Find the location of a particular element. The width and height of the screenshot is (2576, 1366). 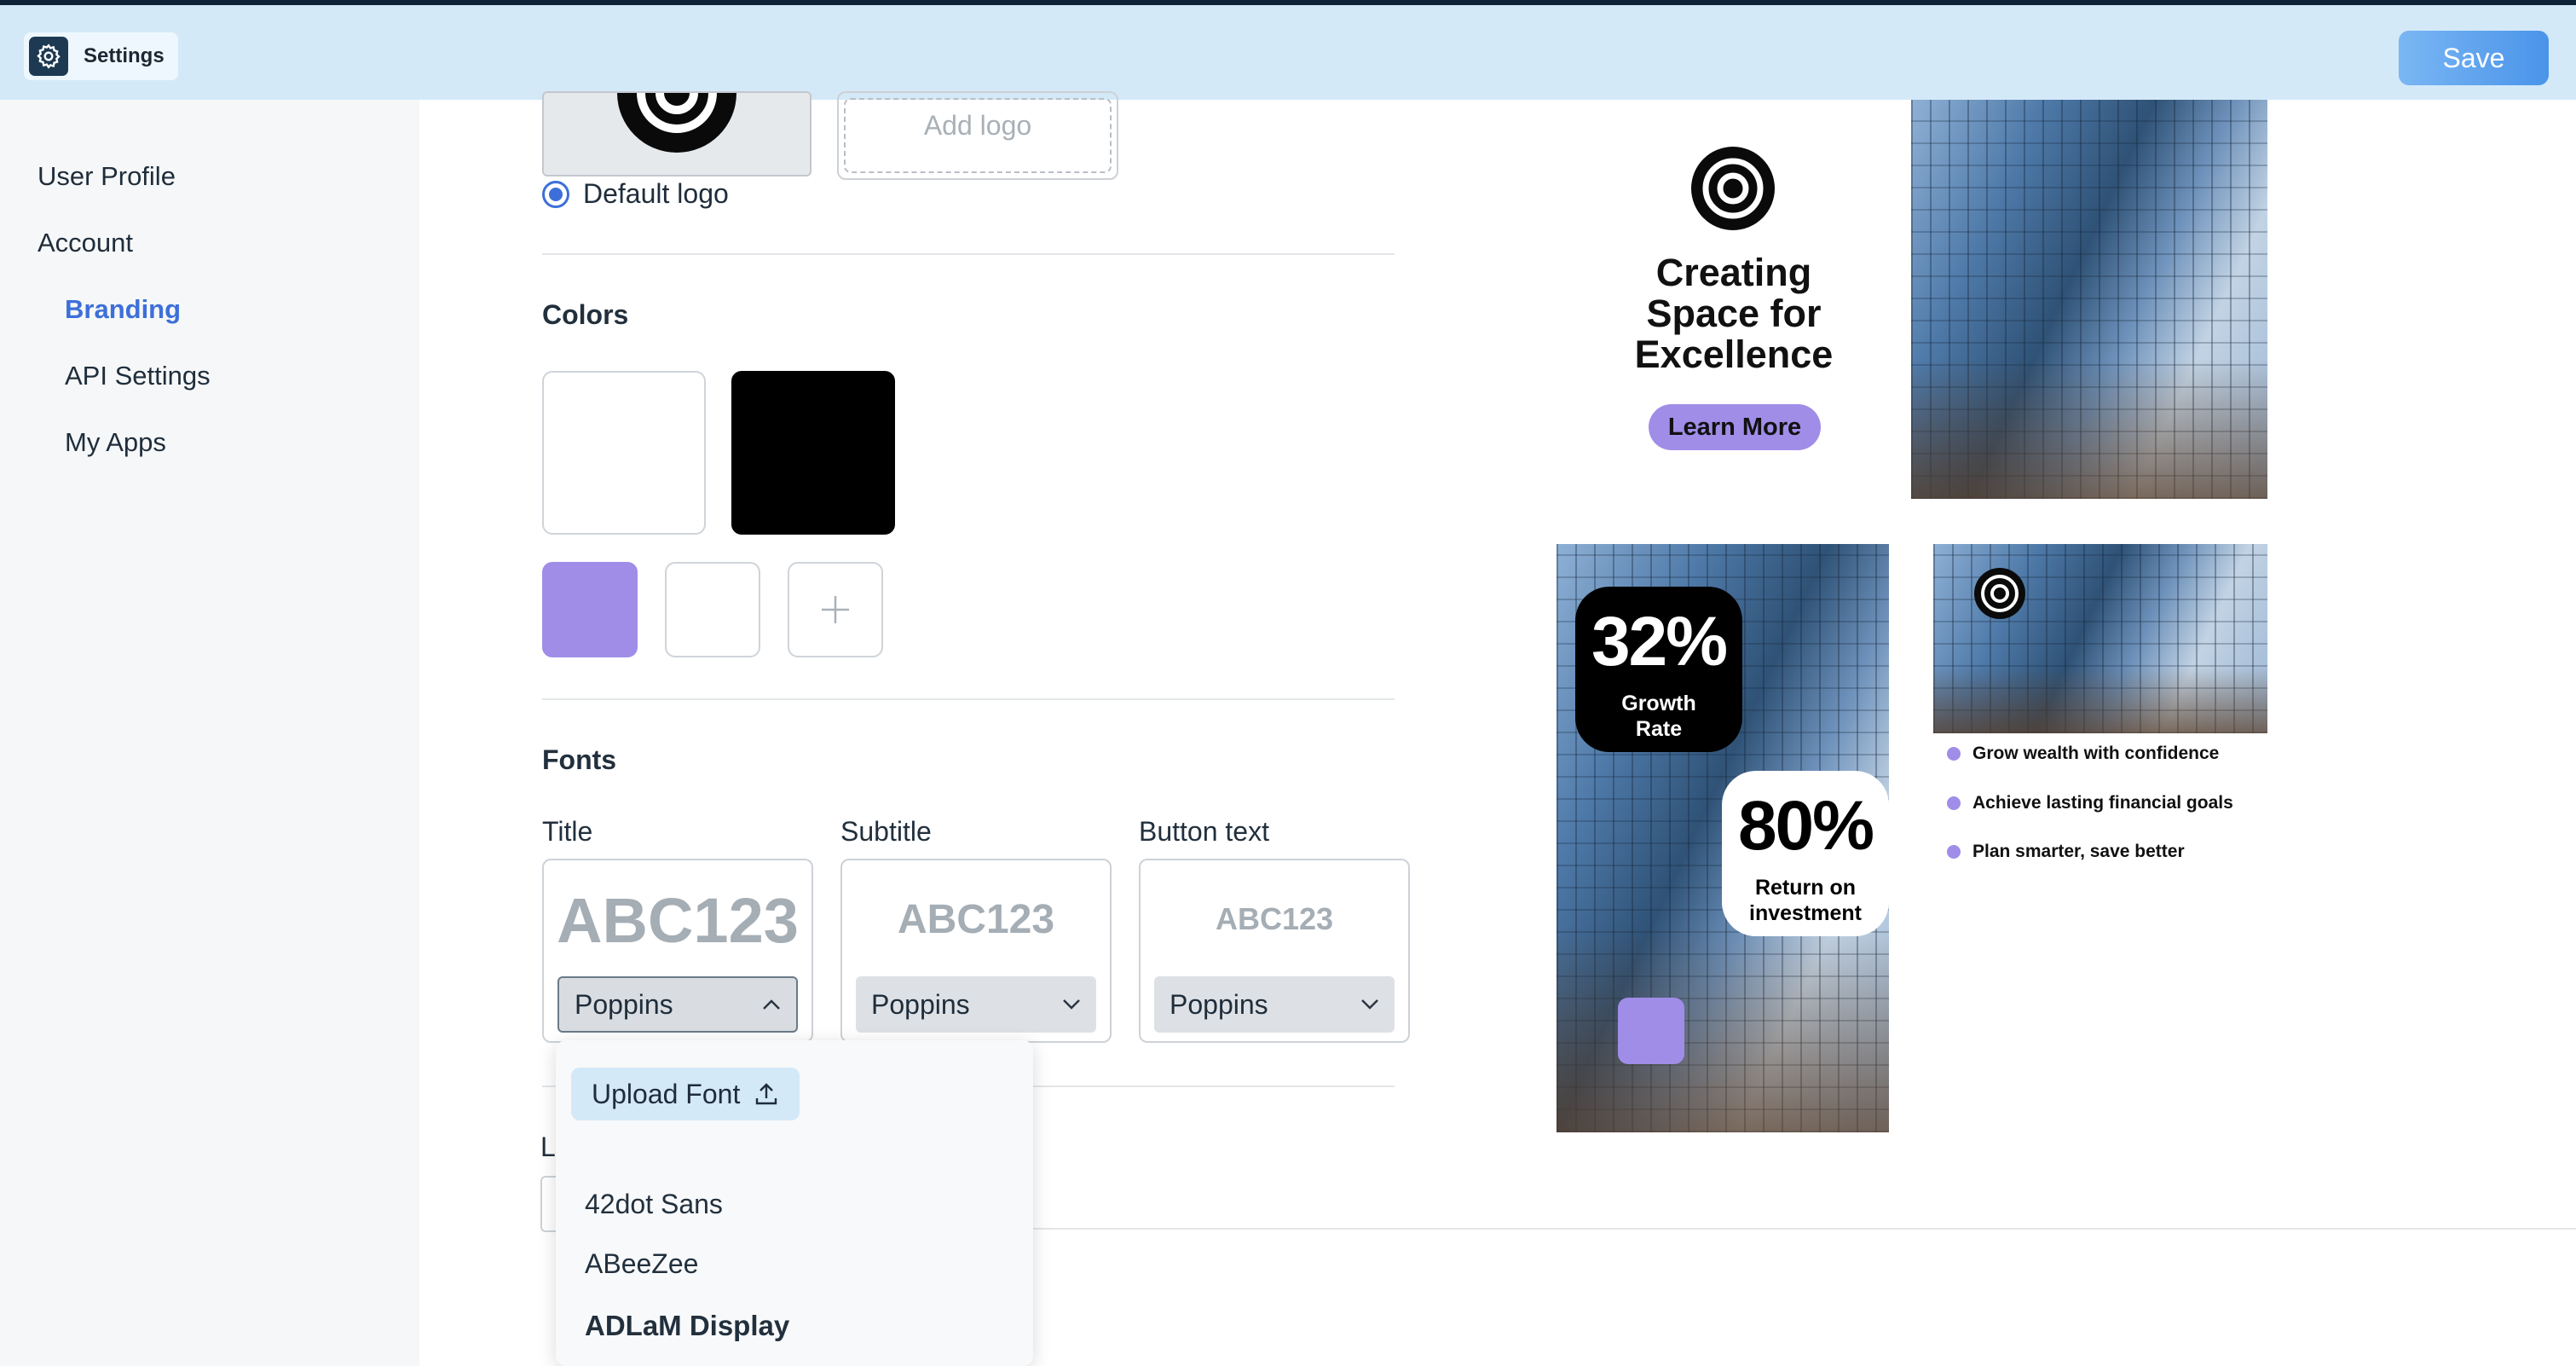

upload-icon is located at coordinates (766, 1094).